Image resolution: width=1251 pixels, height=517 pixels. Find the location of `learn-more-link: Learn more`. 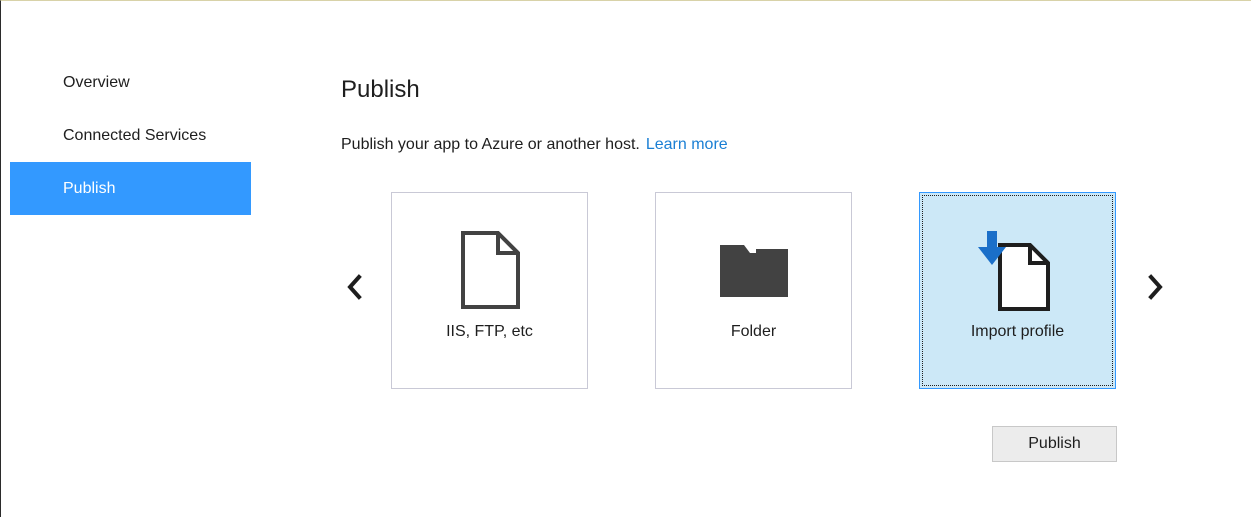

learn-more-link: Learn more is located at coordinates (687, 144).